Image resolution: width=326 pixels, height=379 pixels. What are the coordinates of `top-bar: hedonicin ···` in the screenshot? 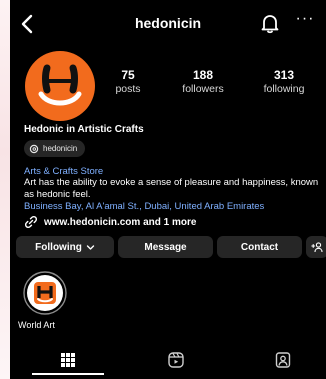 It's located at (168, 24).